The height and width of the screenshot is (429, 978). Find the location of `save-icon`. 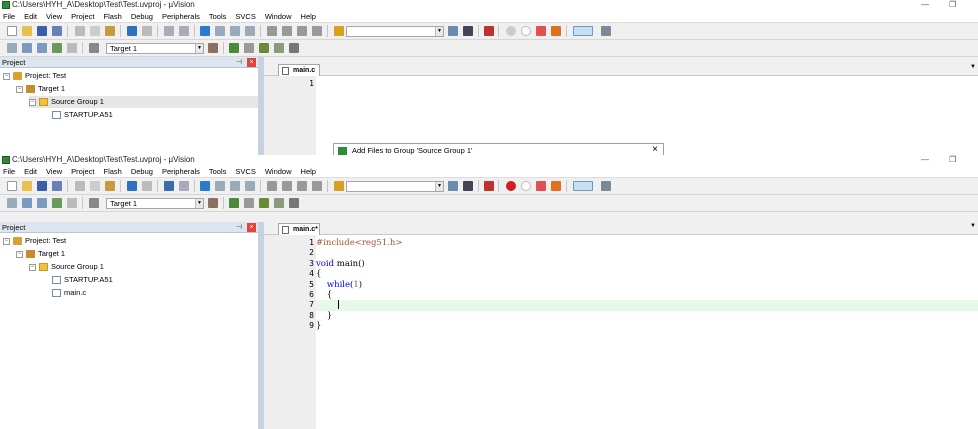

save-icon is located at coordinates (42, 31).